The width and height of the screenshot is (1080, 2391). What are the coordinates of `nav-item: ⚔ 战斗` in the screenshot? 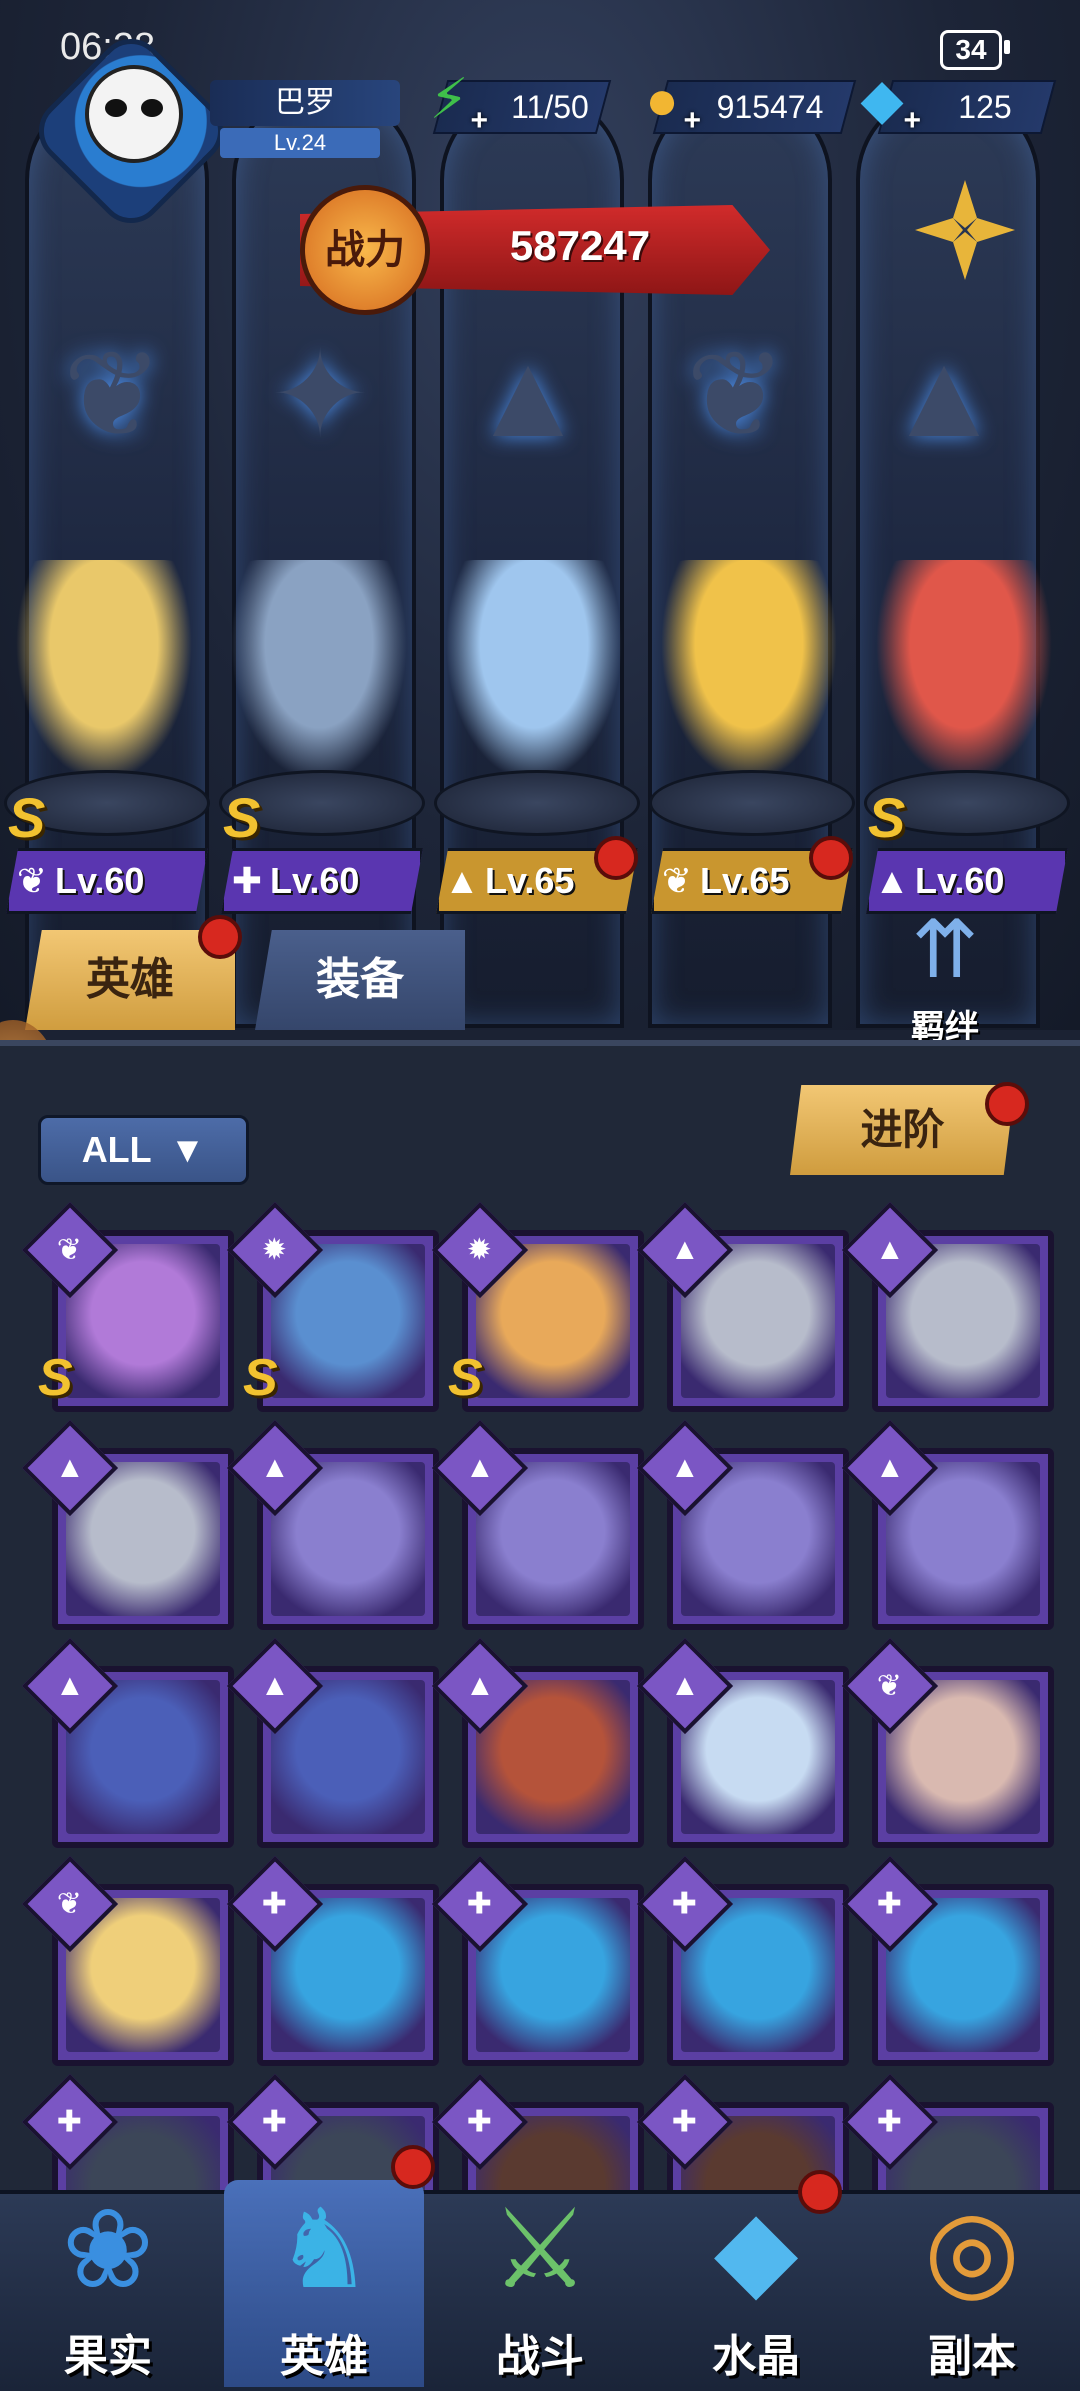 It's located at (540, 2283).